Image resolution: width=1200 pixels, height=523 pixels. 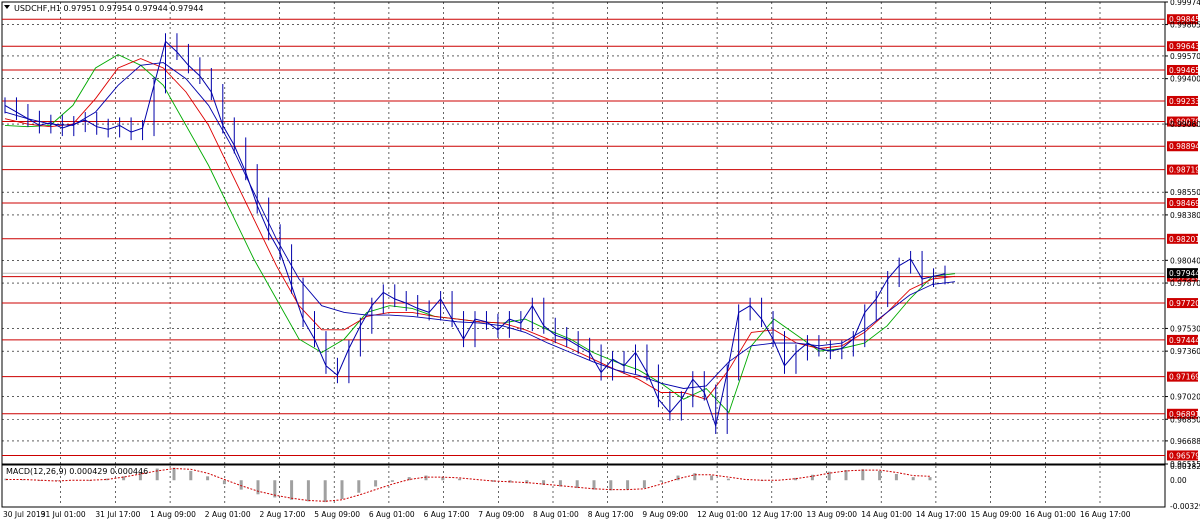 I want to click on level-label: 0.97720, so click(x=1184, y=303).